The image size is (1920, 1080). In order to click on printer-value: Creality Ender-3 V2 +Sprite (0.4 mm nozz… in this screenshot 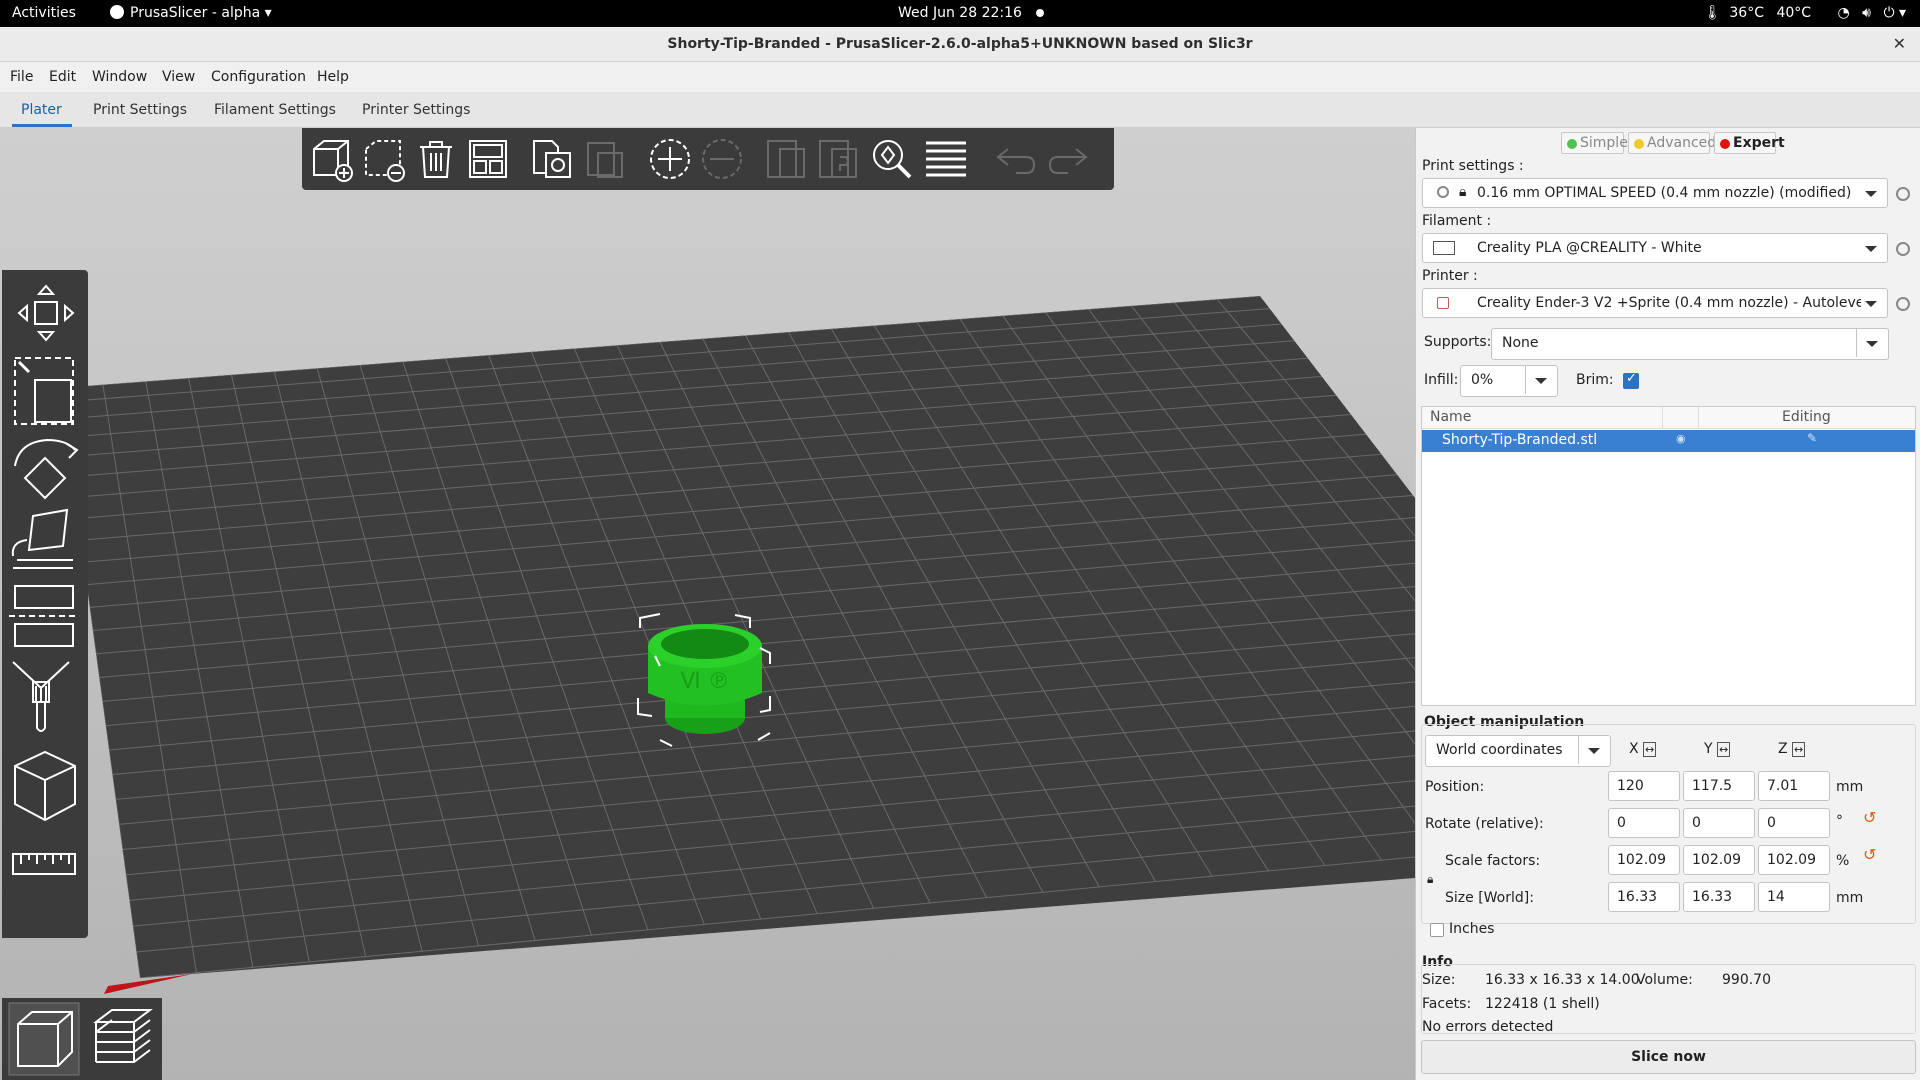, I will do `click(1669, 303)`.